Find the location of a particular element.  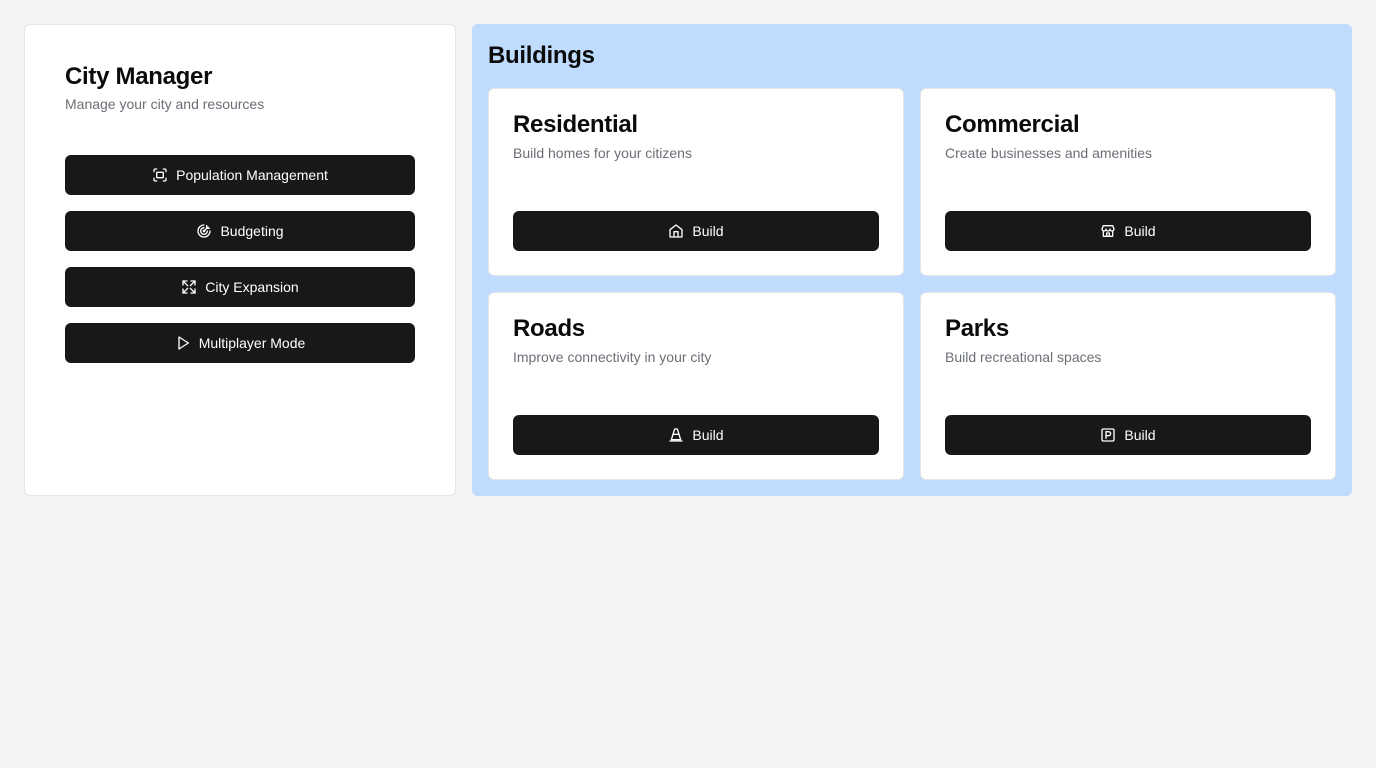

build-parks-button: Build is located at coordinates (1128, 435).